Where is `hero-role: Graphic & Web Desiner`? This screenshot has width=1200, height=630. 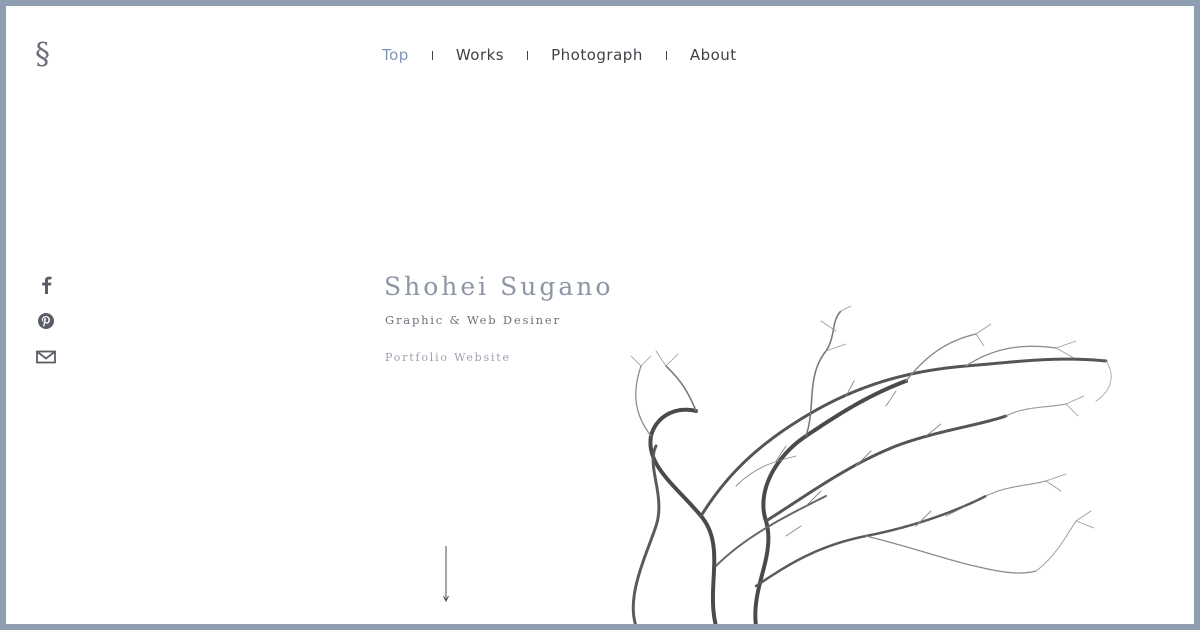
hero-role: Graphic & Web Desiner is located at coordinates (473, 320).